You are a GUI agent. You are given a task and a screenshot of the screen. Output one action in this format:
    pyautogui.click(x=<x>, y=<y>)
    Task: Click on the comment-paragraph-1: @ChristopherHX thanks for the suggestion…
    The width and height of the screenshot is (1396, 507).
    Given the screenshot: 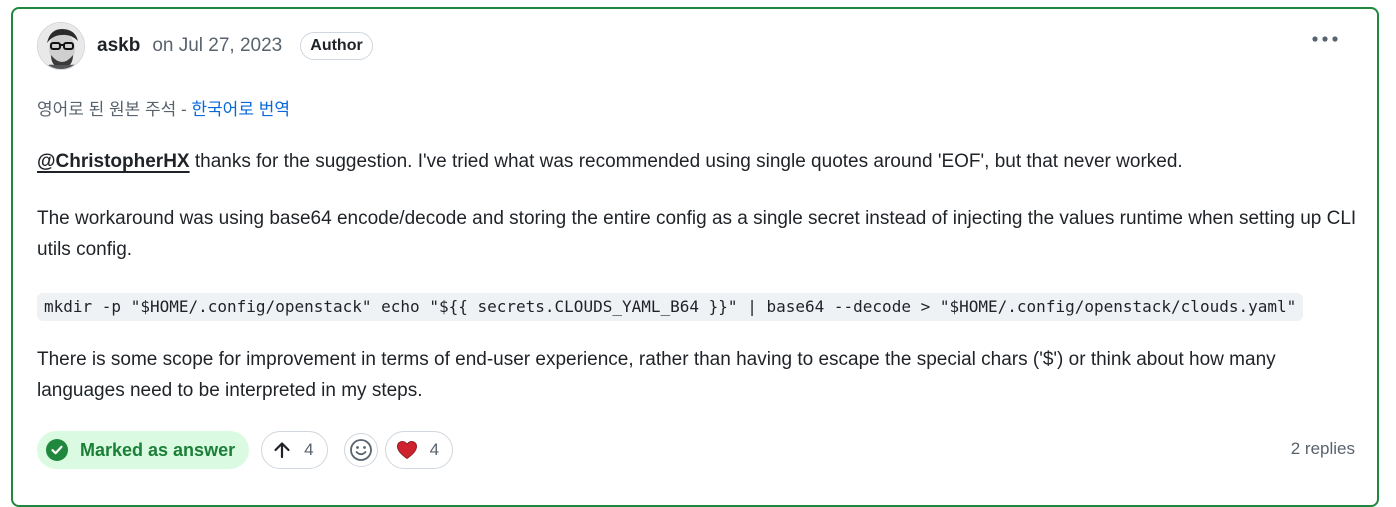 What is the action you would take?
    pyautogui.click(x=702, y=161)
    